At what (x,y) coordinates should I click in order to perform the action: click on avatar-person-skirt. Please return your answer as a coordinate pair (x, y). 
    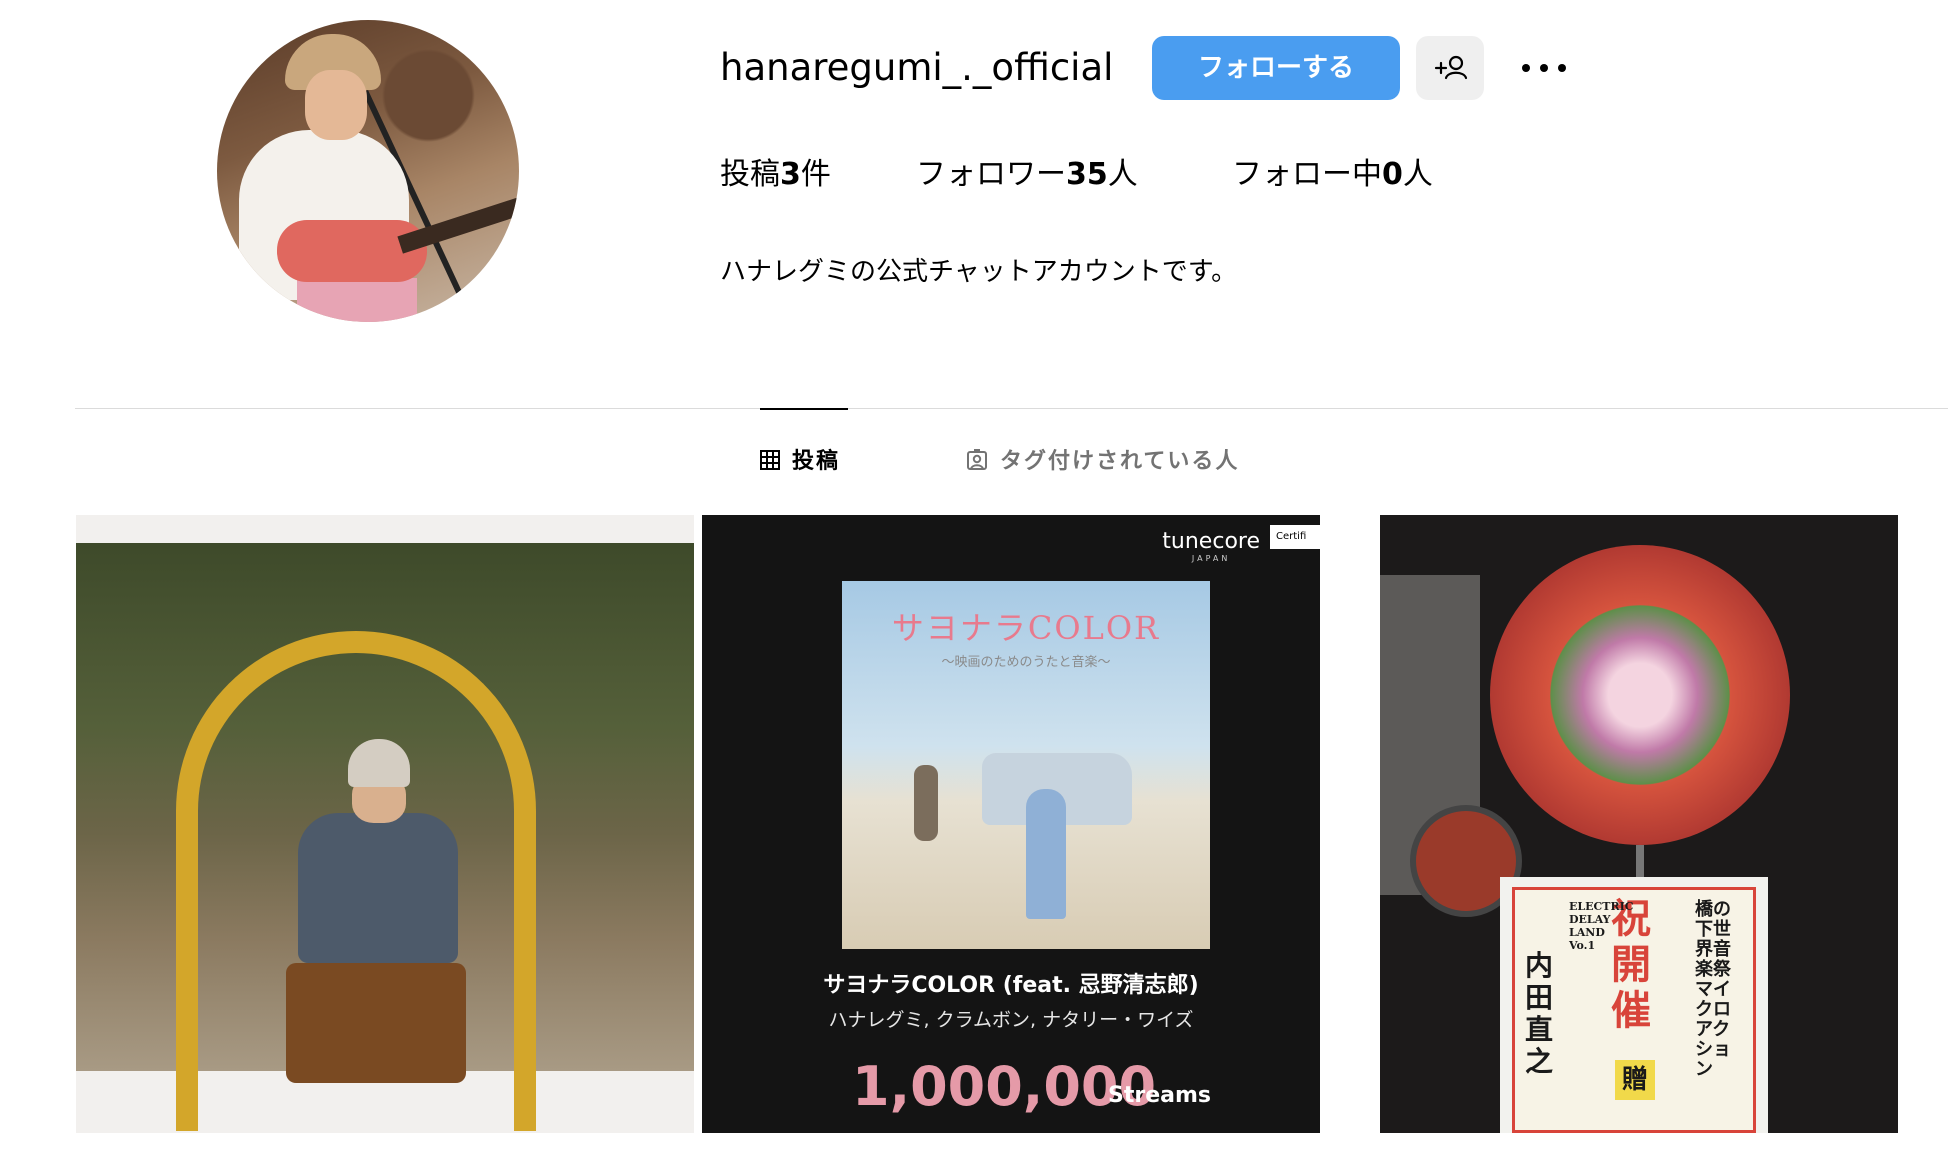
    Looking at the image, I should click on (357, 300).